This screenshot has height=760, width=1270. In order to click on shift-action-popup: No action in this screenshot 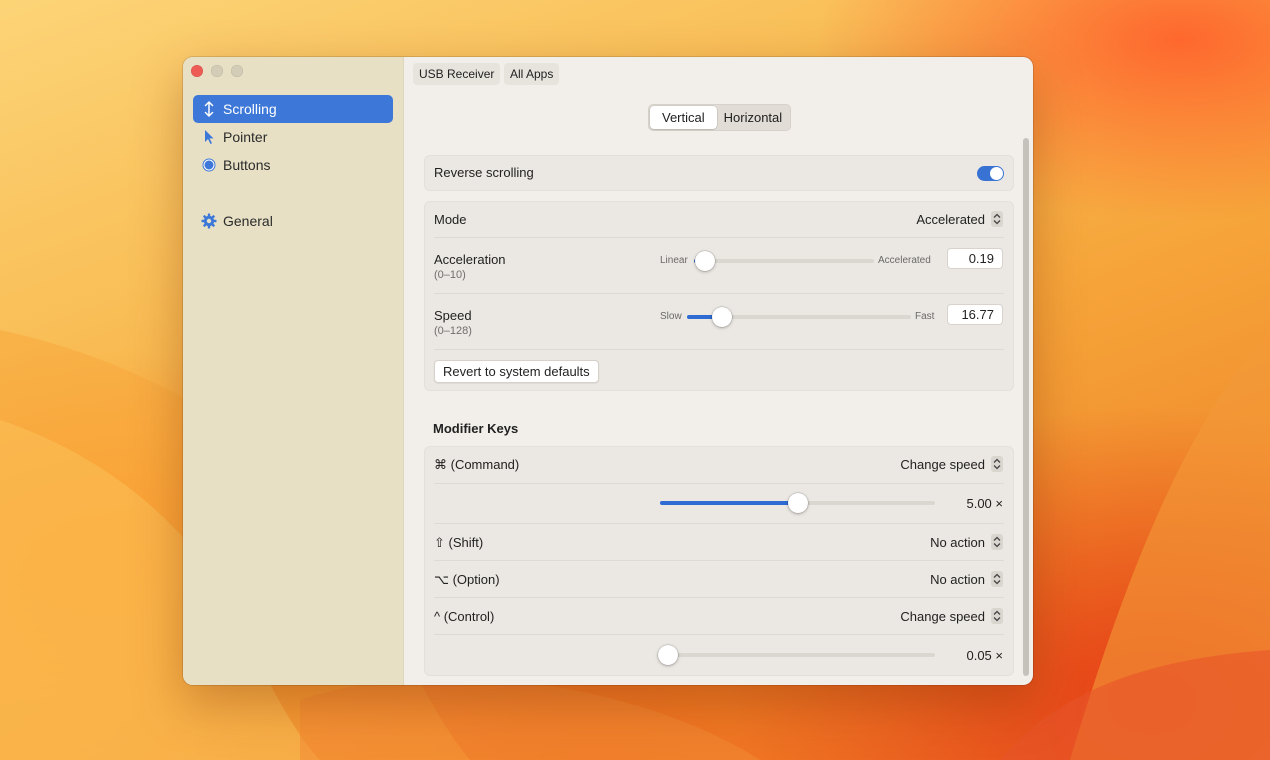, I will do `click(966, 542)`.